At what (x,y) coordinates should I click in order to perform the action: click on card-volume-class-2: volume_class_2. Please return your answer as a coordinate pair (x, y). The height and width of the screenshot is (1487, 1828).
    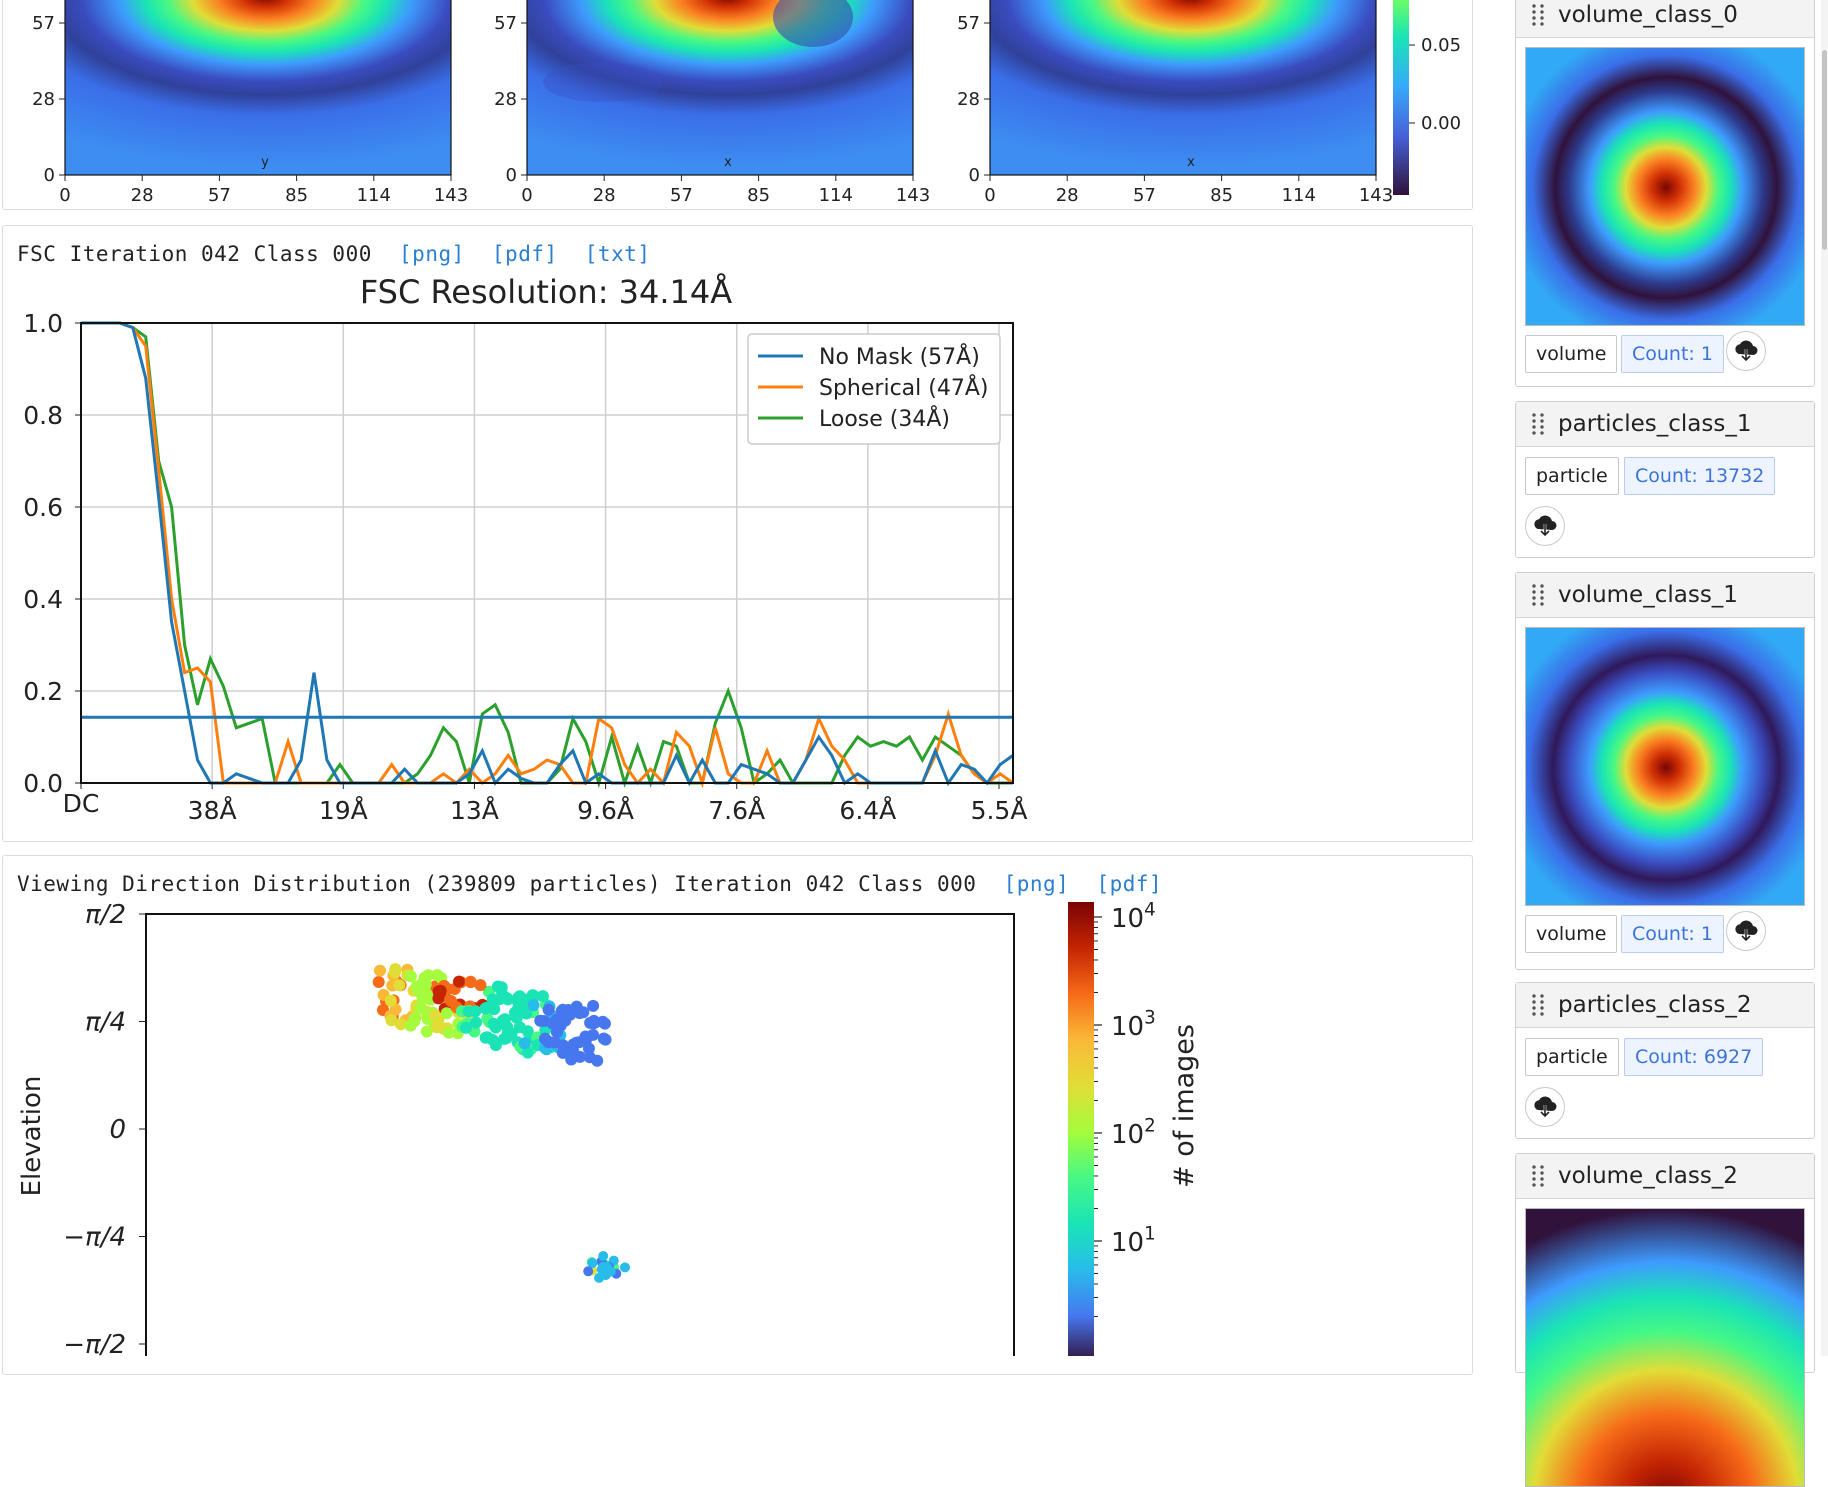
    Looking at the image, I should click on (1665, 1320).